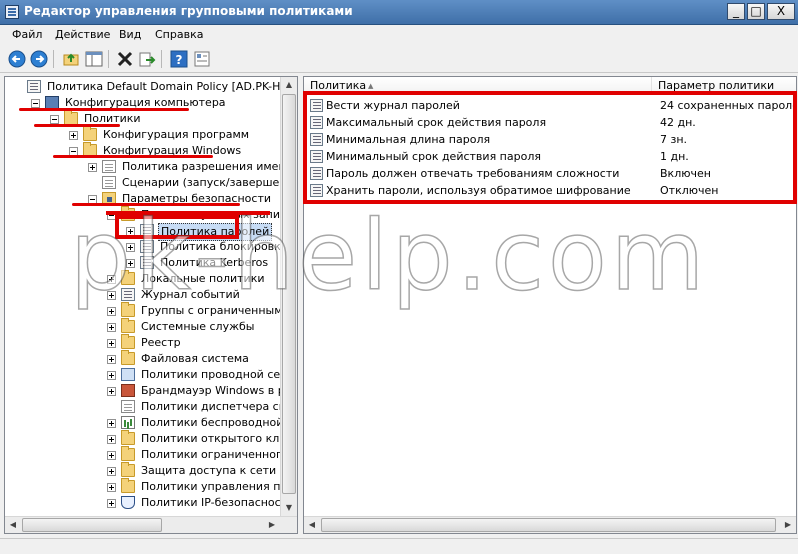 The height and width of the screenshot is (554, 798). What do you see at coordinates (219, 374) in the screenshot?
I see `tree-item-label: Политики проводной сети (IEE` at bounding box center [219, 374].